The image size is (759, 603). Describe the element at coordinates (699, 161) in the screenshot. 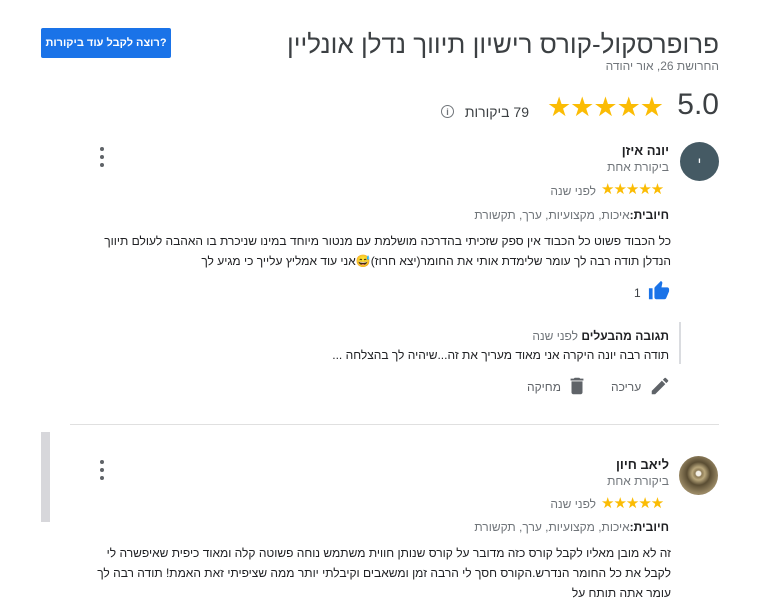

I see `avatar: י` at that location.